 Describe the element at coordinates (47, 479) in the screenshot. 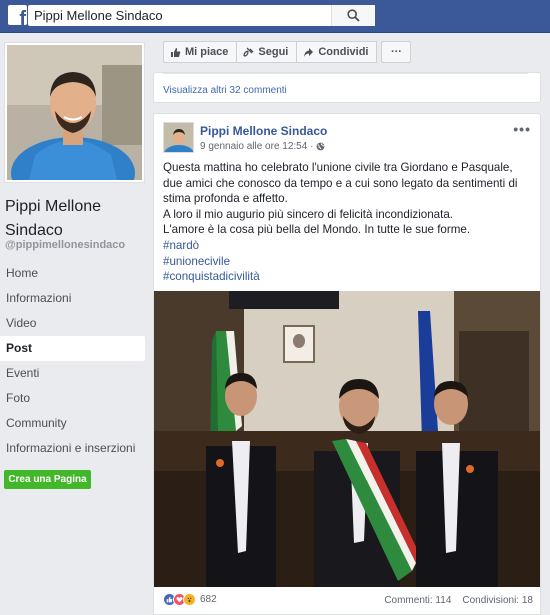

I see `create-page-button: Crea una Pagina` at that location.